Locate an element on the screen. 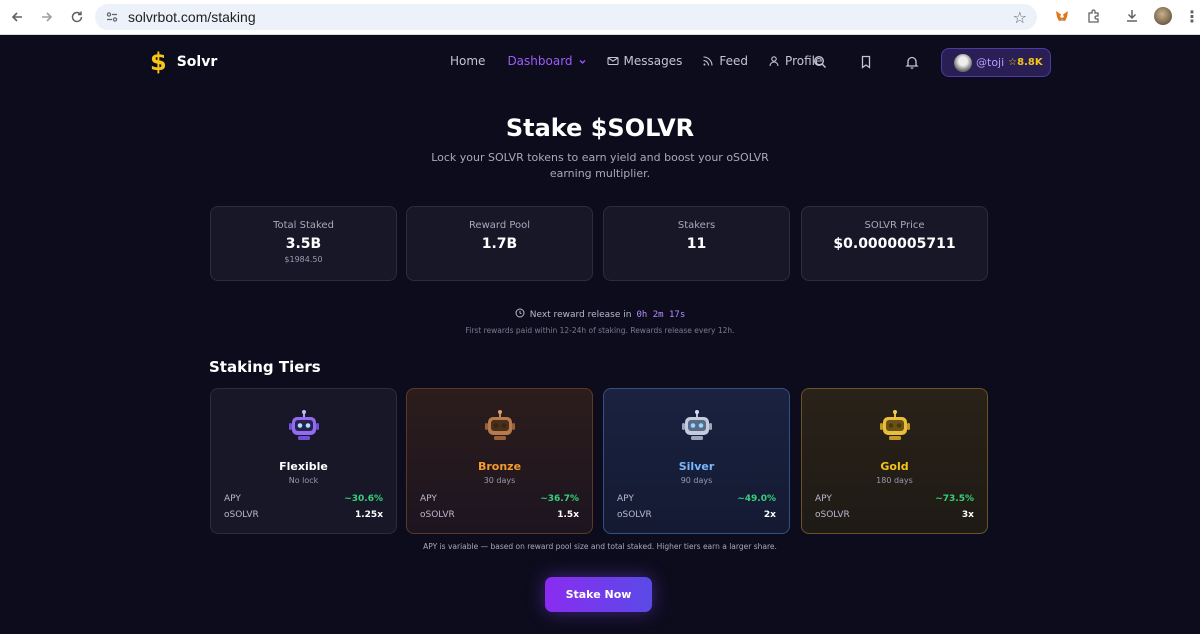  user-avatar is located at coordinates (963, 62).